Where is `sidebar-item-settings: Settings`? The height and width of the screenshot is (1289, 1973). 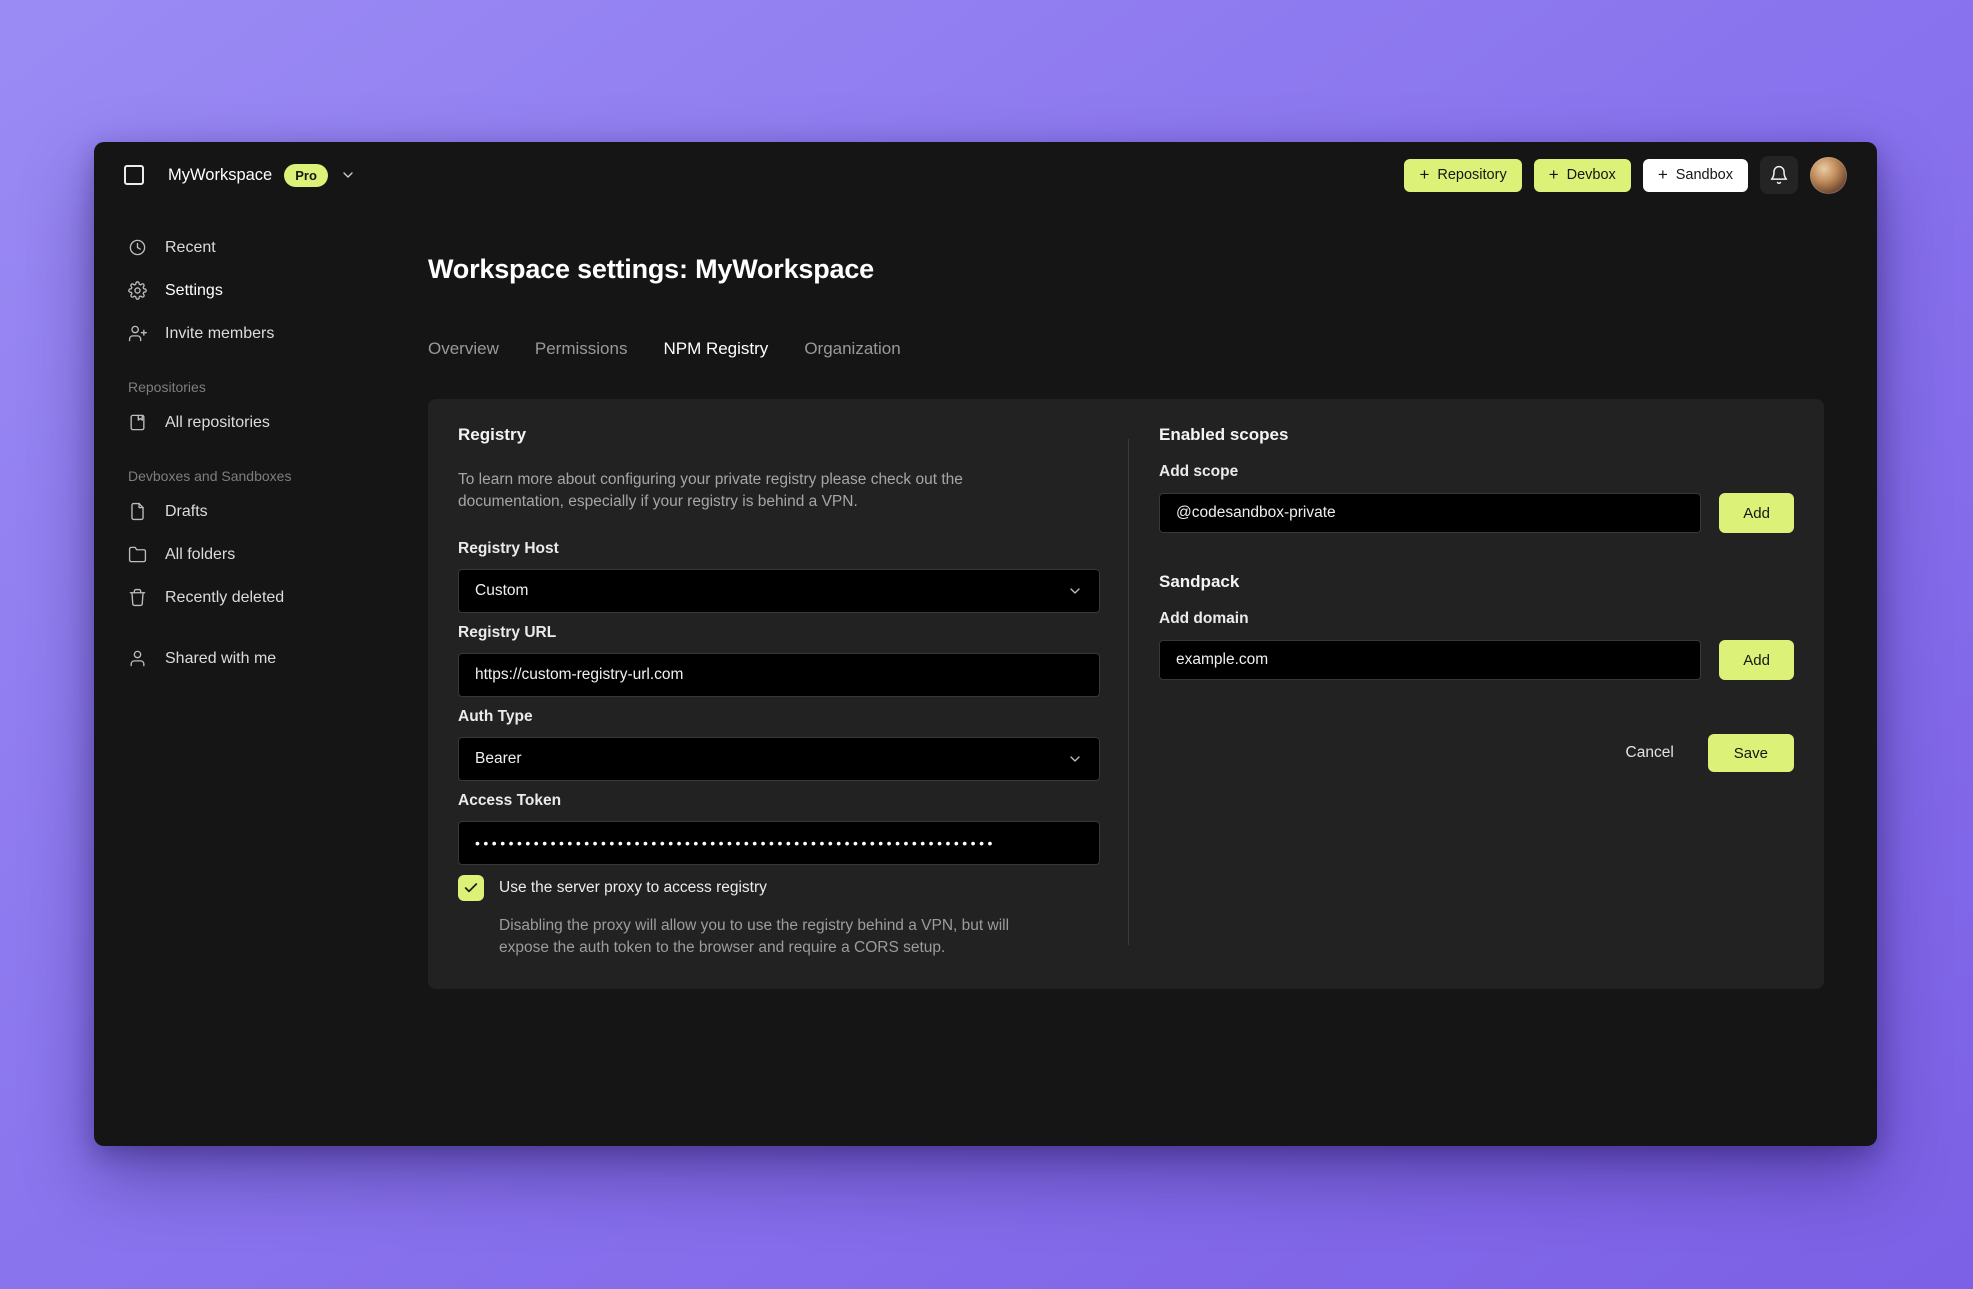 sidebar-item-settings: Settings is located at coordinates (261, 290).